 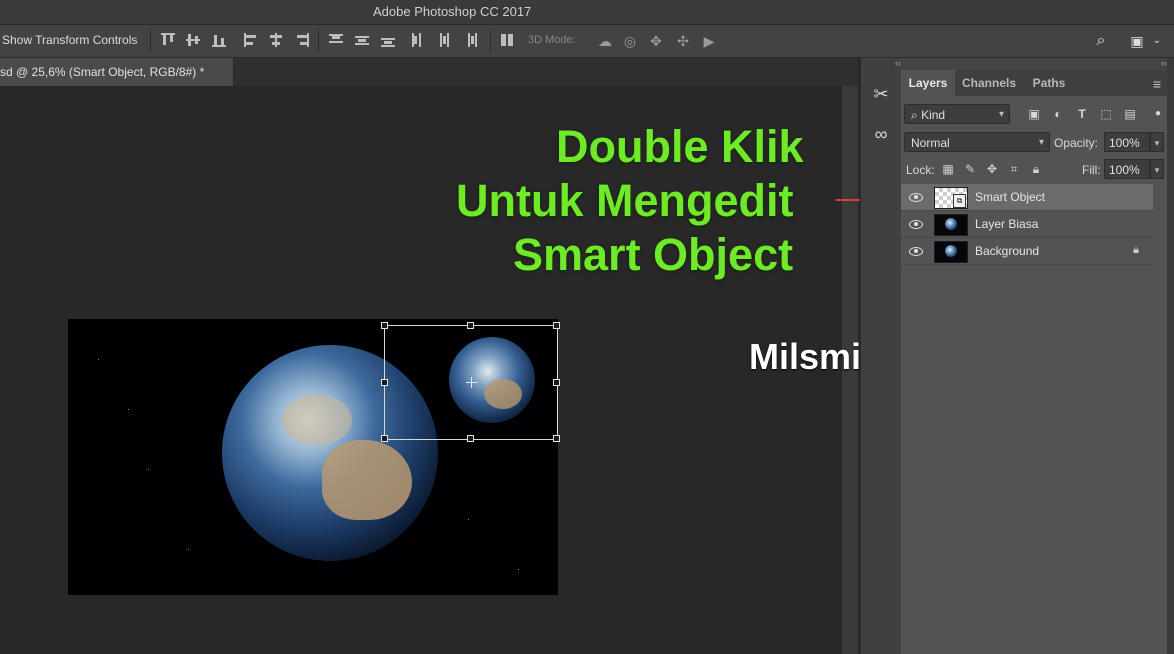 What do you see at coordinates (625, 200) in the screenshot?
I see `annotation-line-2: Untuk Mengedit` at bounding box center [625, 200].